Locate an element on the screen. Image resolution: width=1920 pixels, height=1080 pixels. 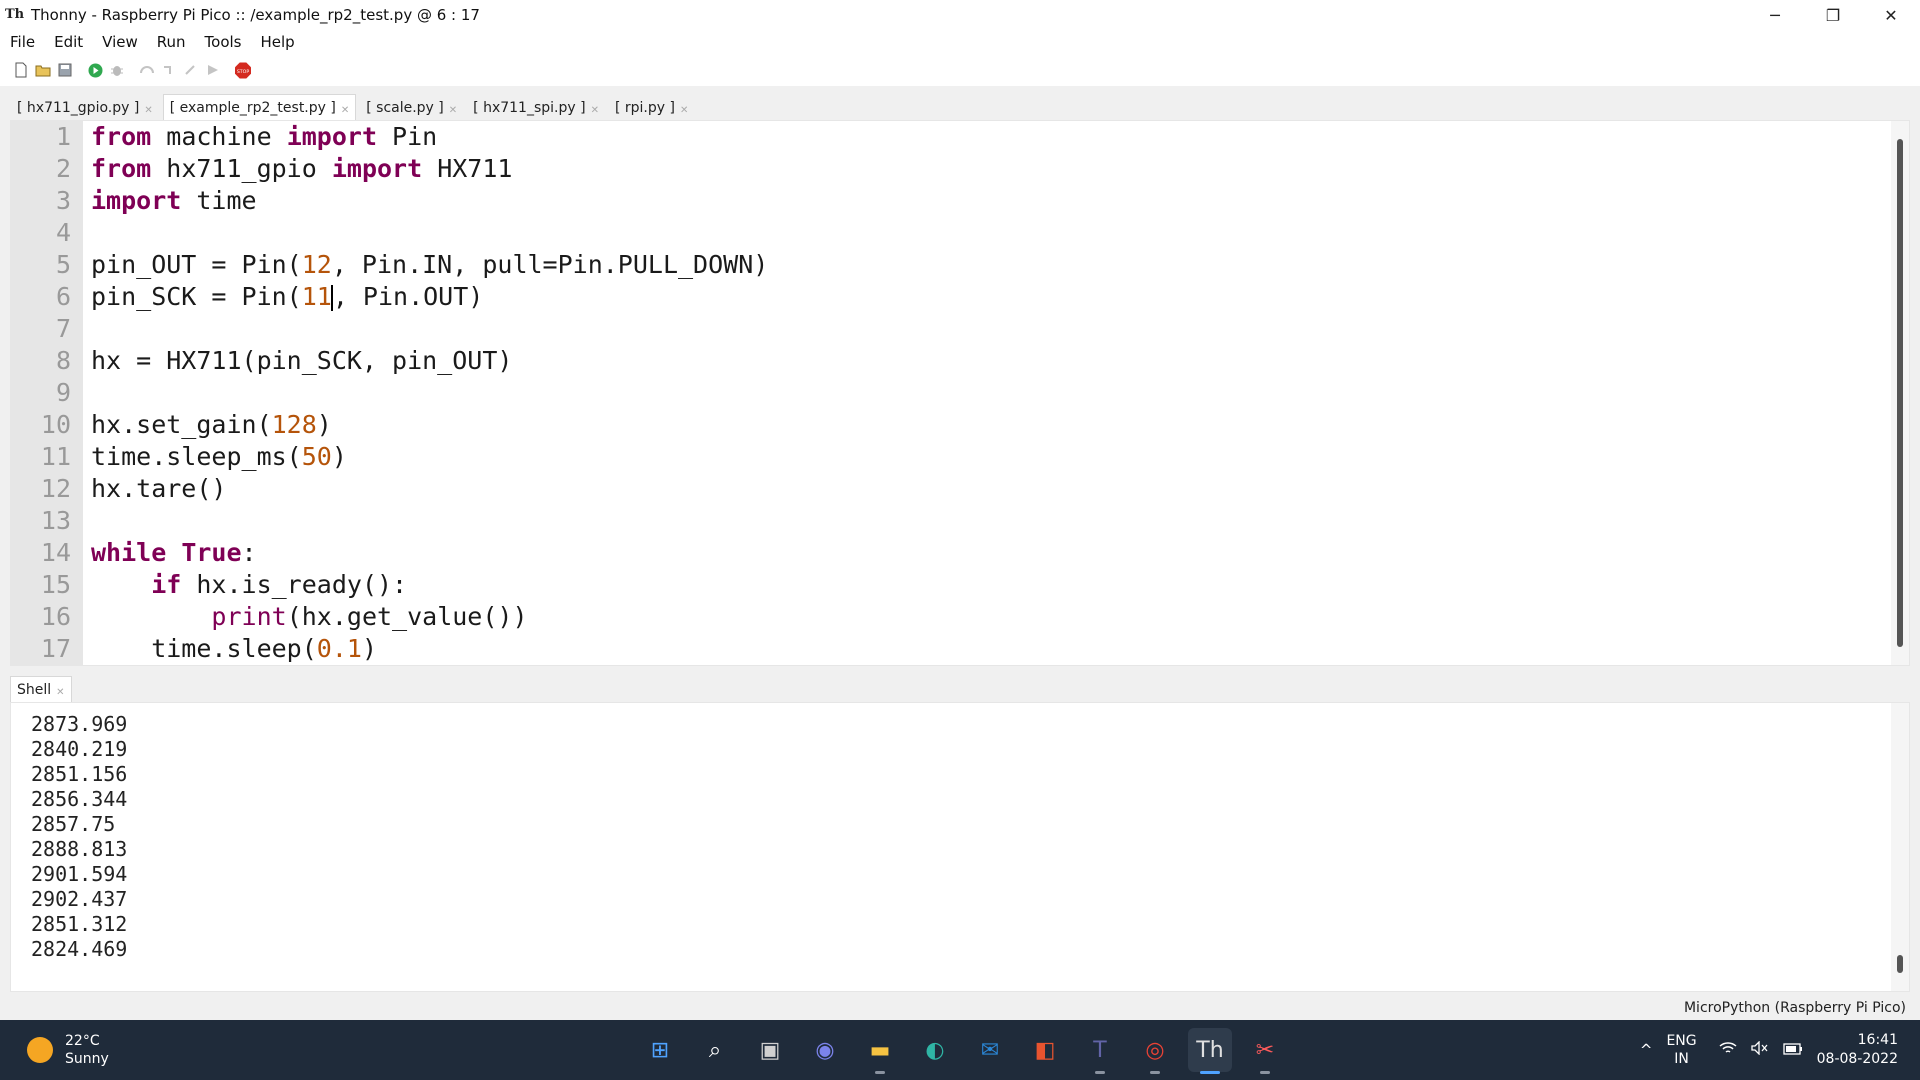
language-code: ENG is located at coordinates (1681, 1041).